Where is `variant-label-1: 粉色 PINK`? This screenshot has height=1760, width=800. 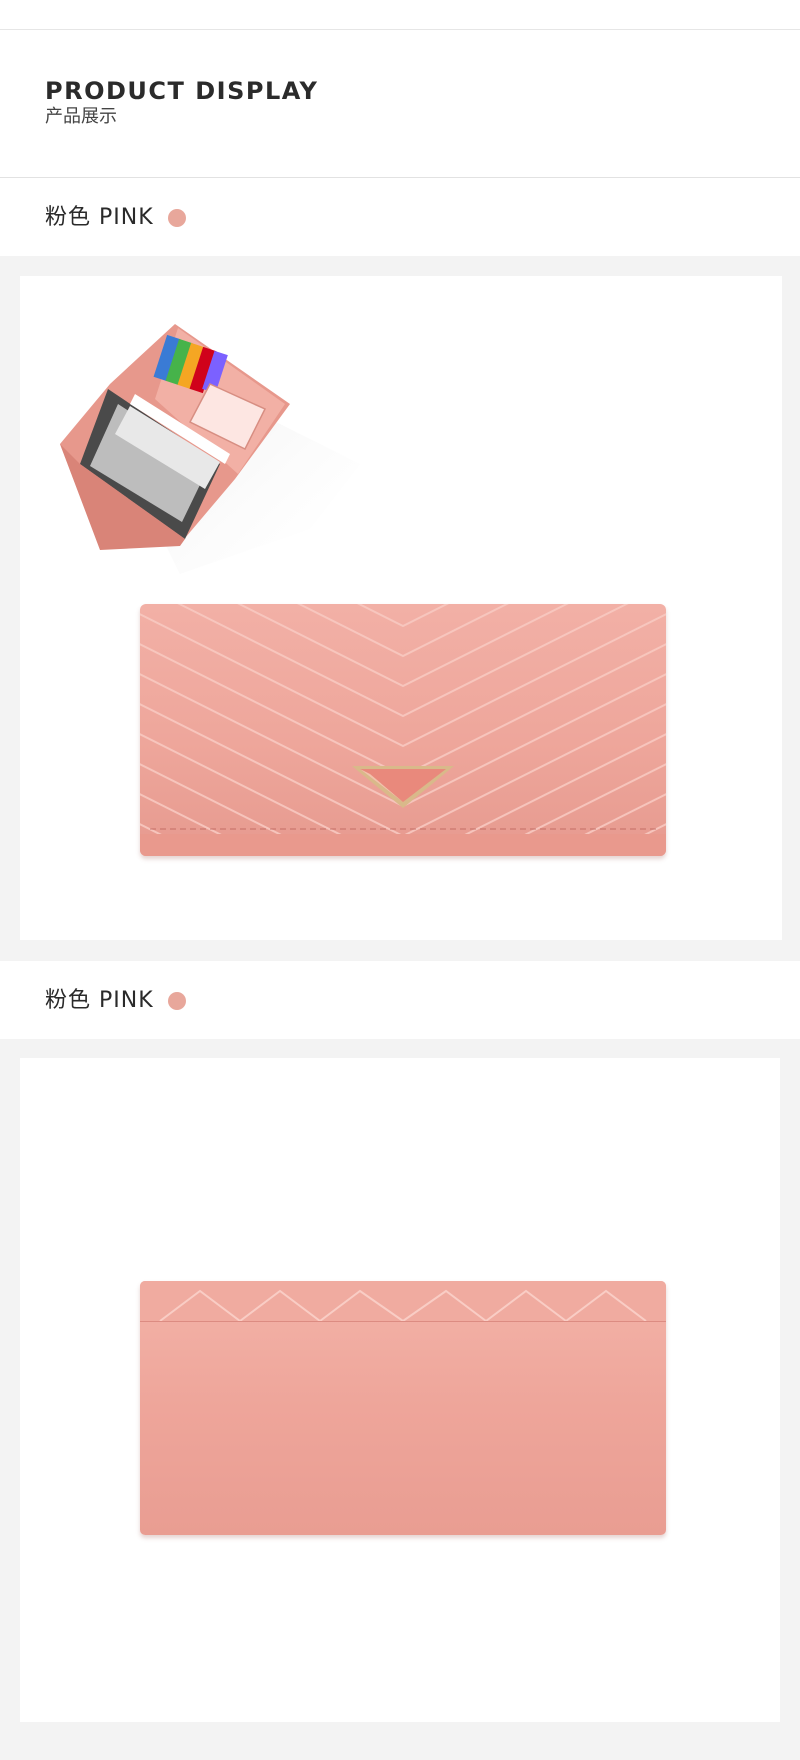 variant-label-1: 粉色 PINK is located at coordinates (115, 218).